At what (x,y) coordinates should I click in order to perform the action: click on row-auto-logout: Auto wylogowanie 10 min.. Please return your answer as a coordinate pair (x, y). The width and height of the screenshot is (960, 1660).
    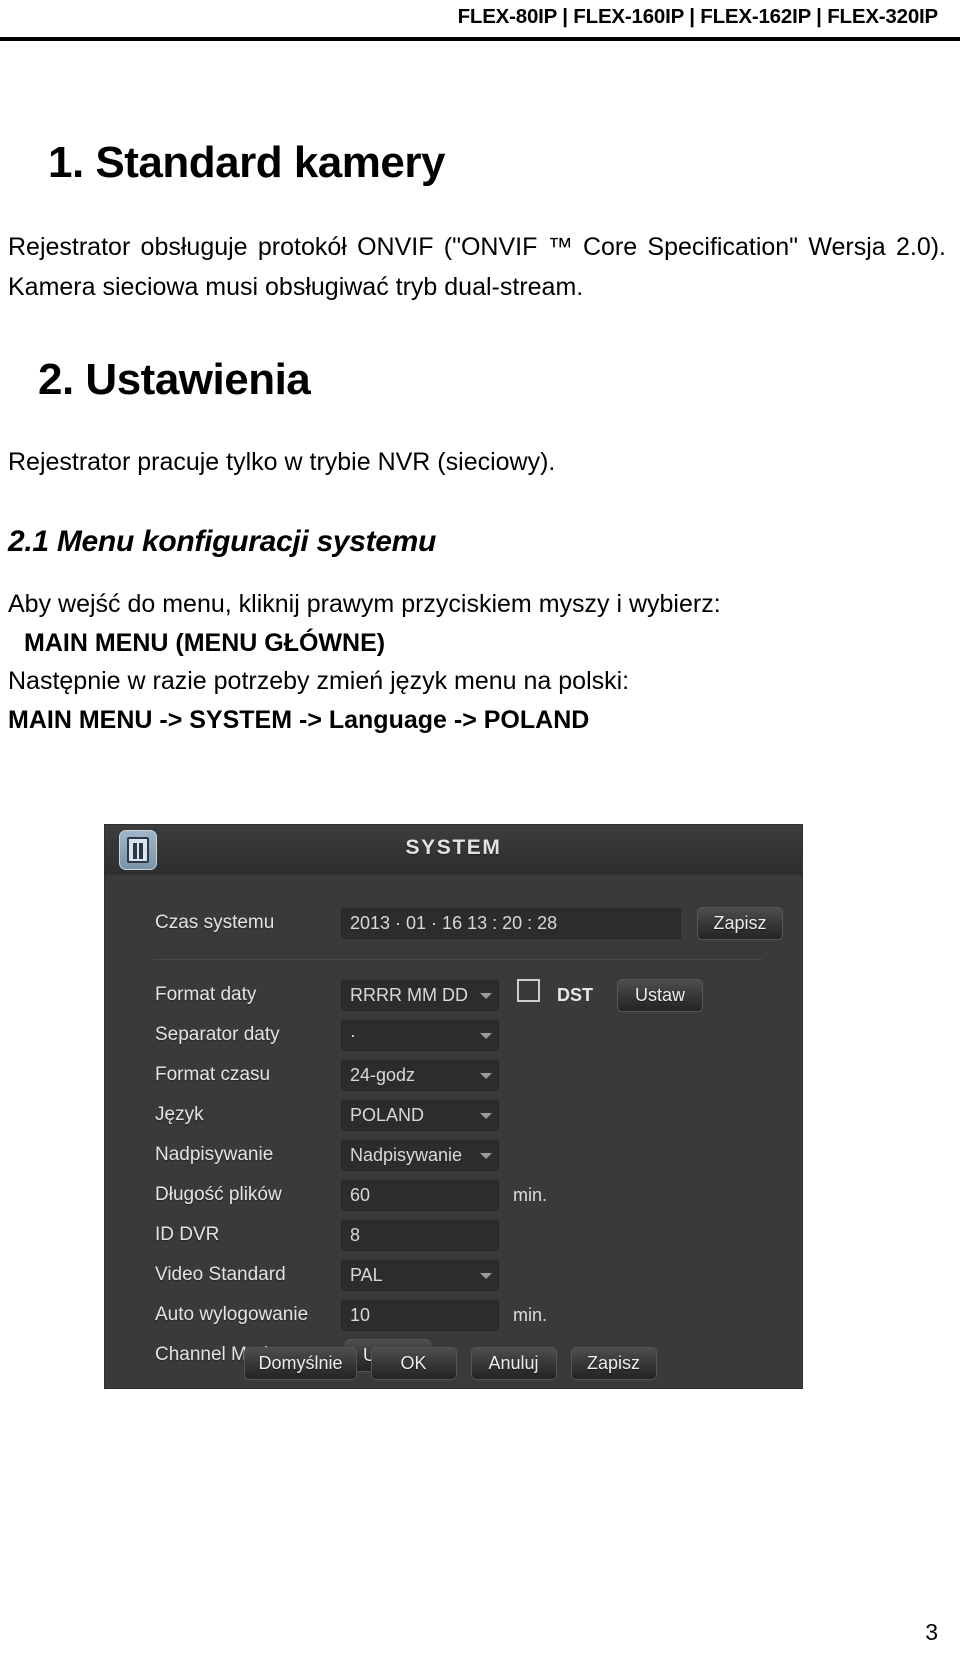
    Looking at the image, I should click on (453, 1315).